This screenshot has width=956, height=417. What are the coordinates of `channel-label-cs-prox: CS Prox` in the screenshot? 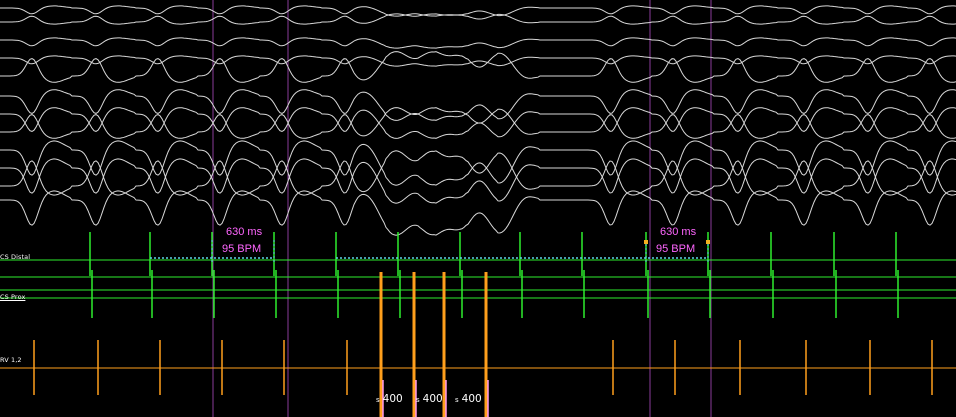 It's located at (13, 297).